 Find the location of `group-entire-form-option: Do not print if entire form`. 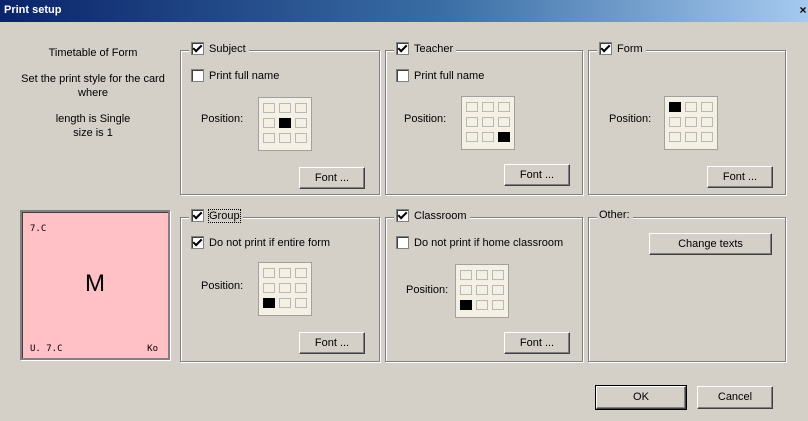

group-entire-form-option: Do not print if entire form is located at coordinates (260, 242).